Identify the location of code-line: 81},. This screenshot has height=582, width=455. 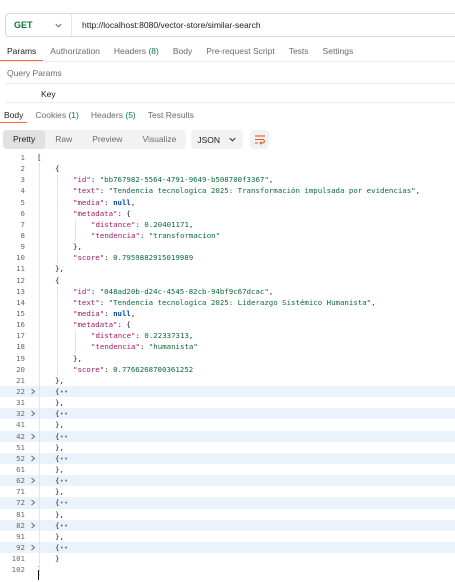
(227, 514).